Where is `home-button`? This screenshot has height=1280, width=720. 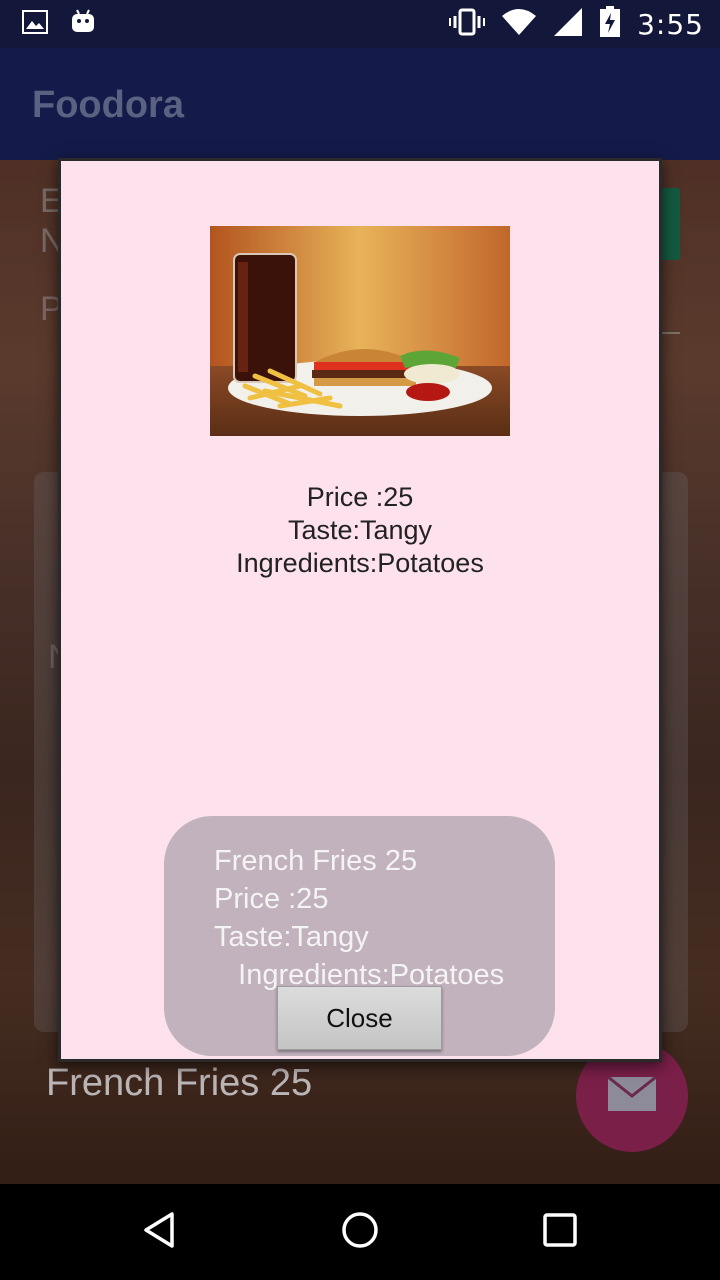 home-button is located at coordinates (360, 1232).